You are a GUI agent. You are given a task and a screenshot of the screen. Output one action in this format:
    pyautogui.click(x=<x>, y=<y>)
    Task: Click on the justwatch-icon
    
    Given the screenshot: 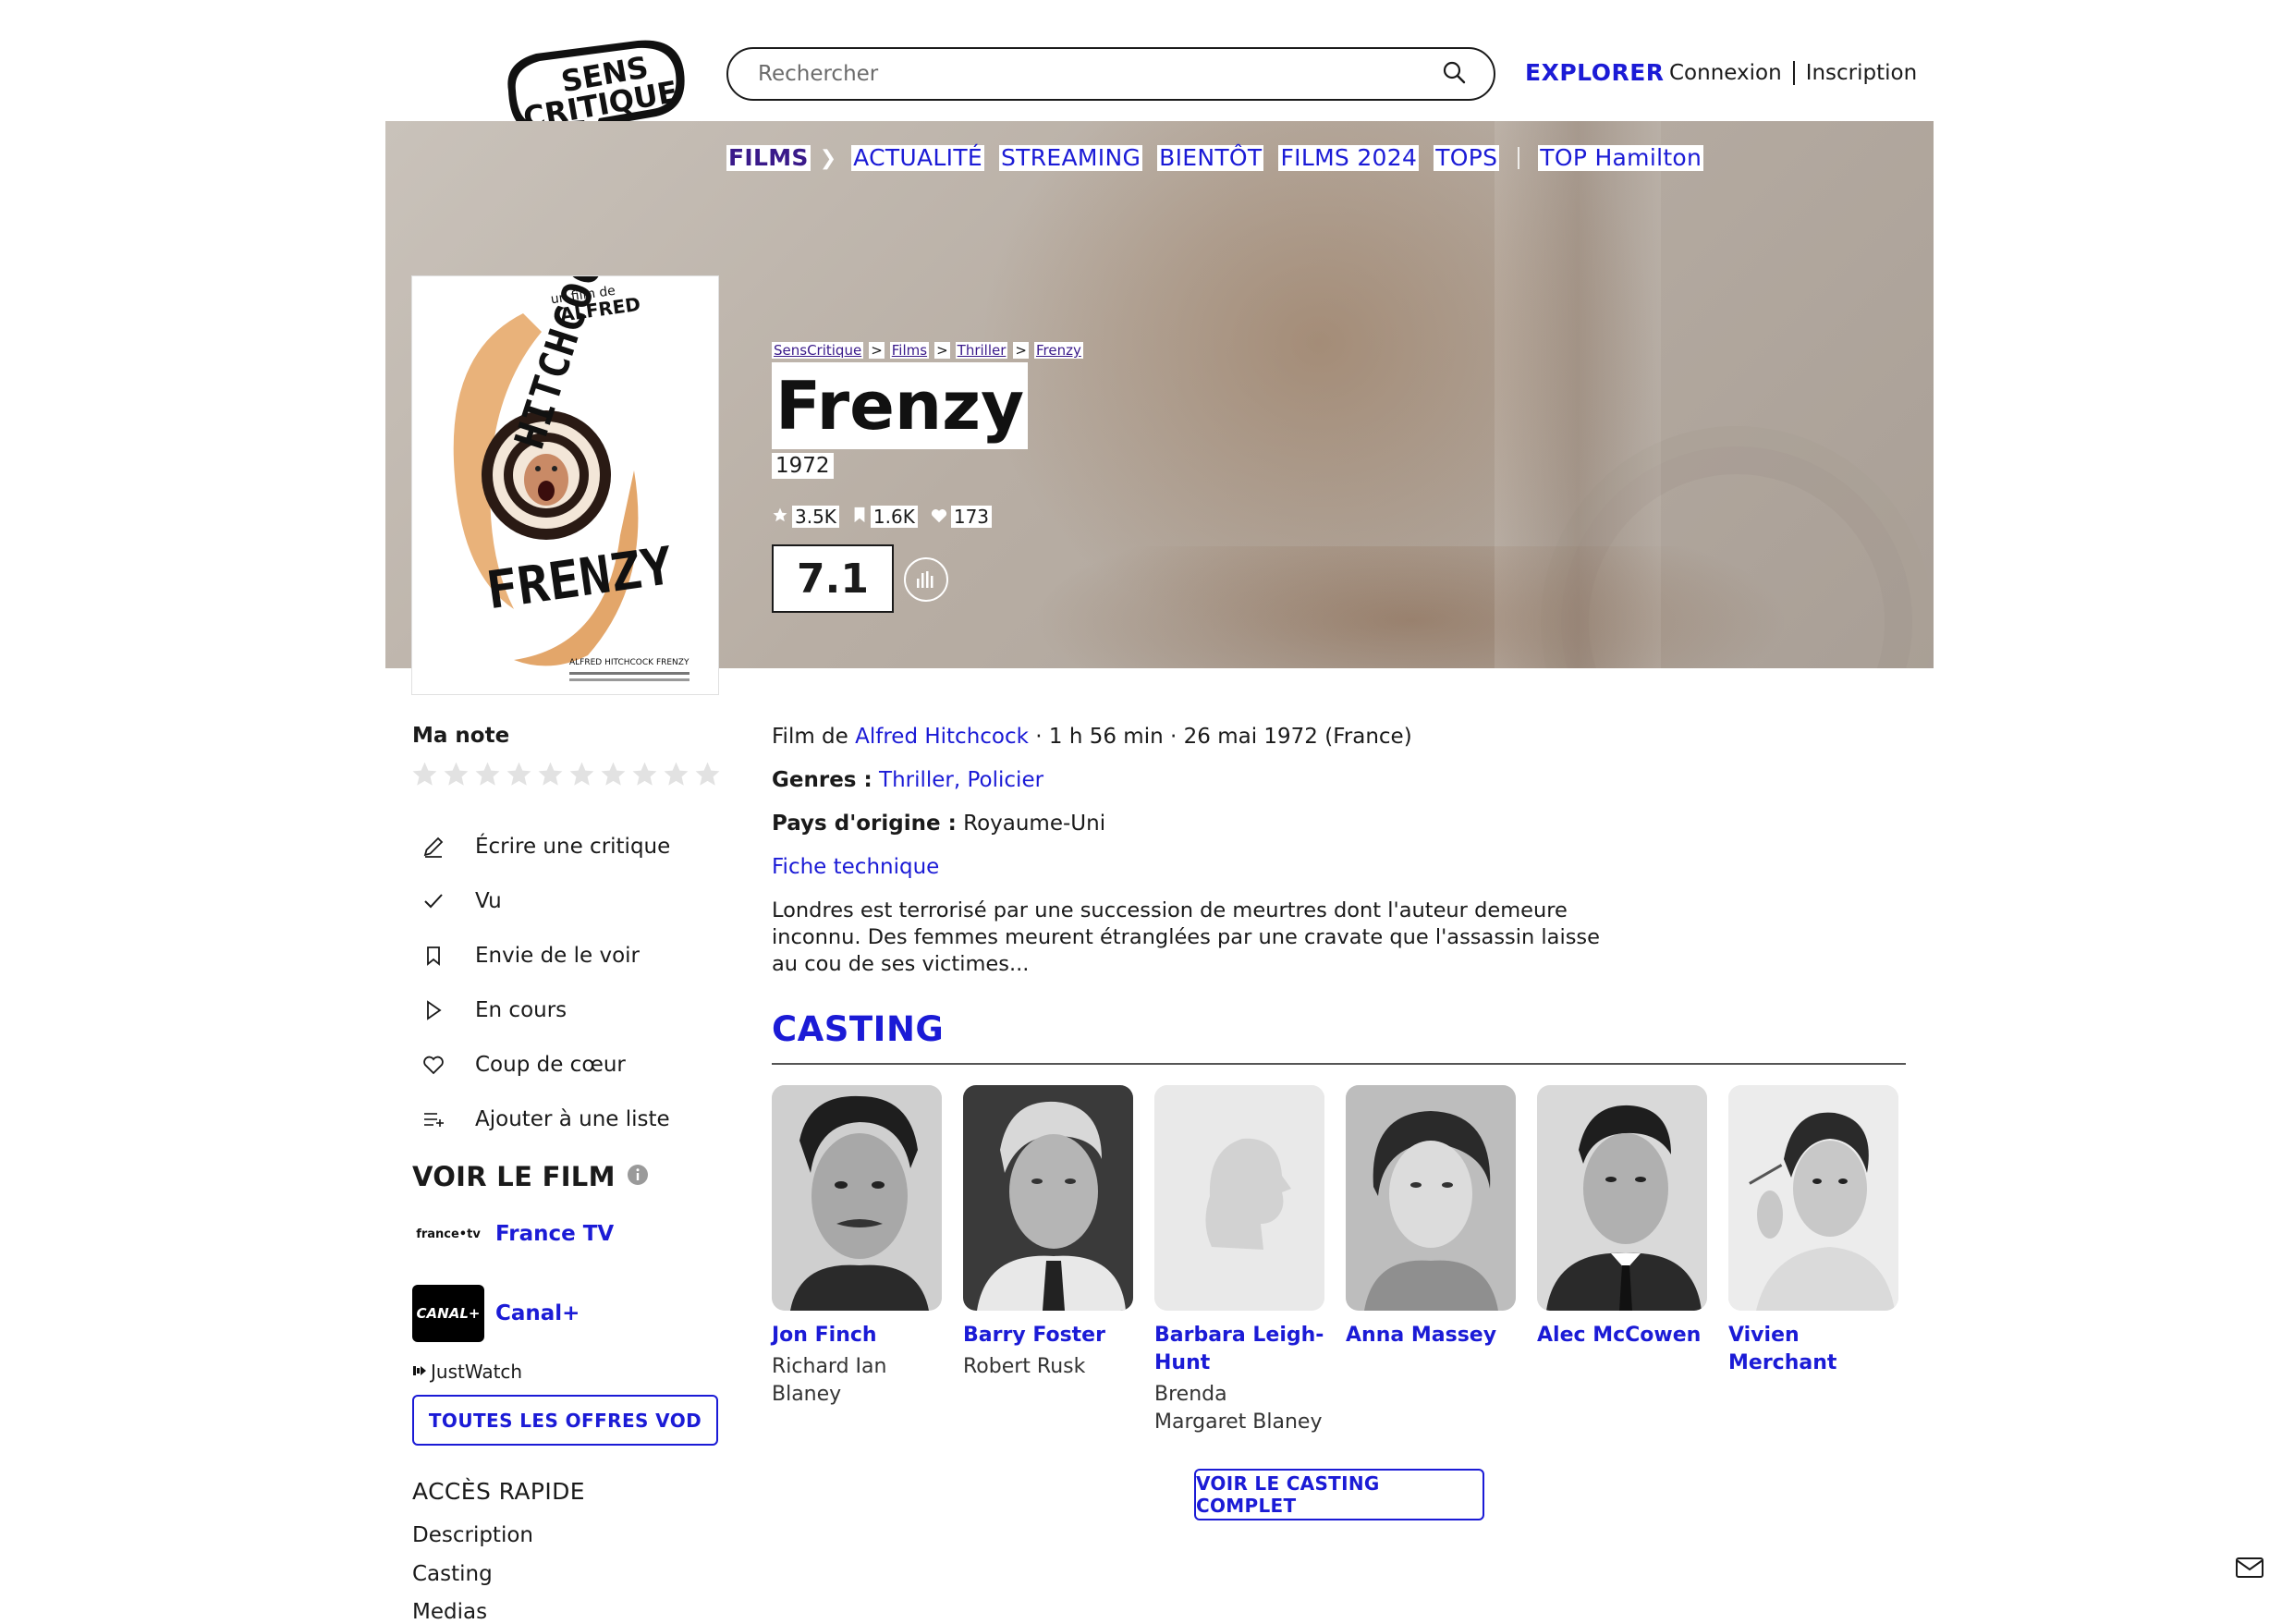 What is the action you would take?
    pyautogui.click(x=420, y=1372)
    